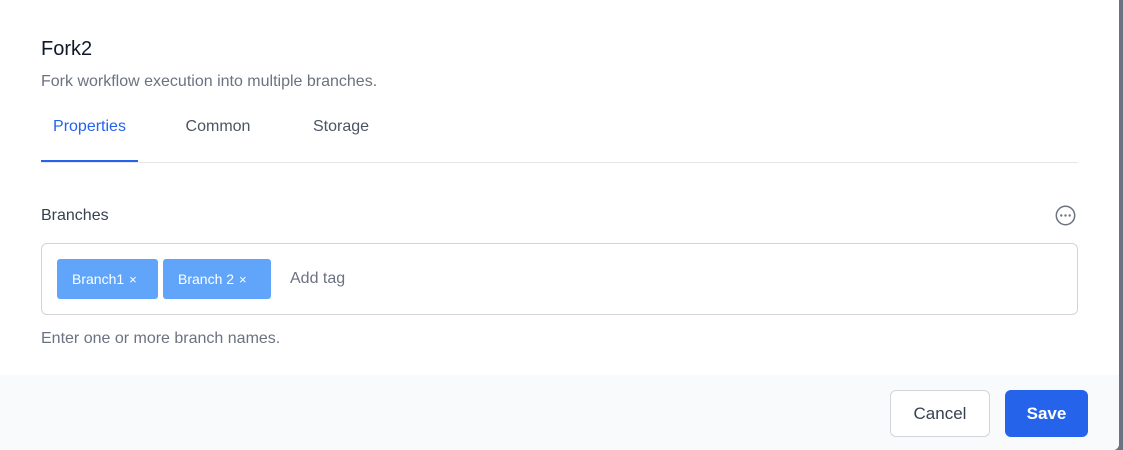 This screenshot has width=1123, height=450. Describe the element at coordinates (341, 134) in the screenshot. I see `tab-storage: Storage` at that location.